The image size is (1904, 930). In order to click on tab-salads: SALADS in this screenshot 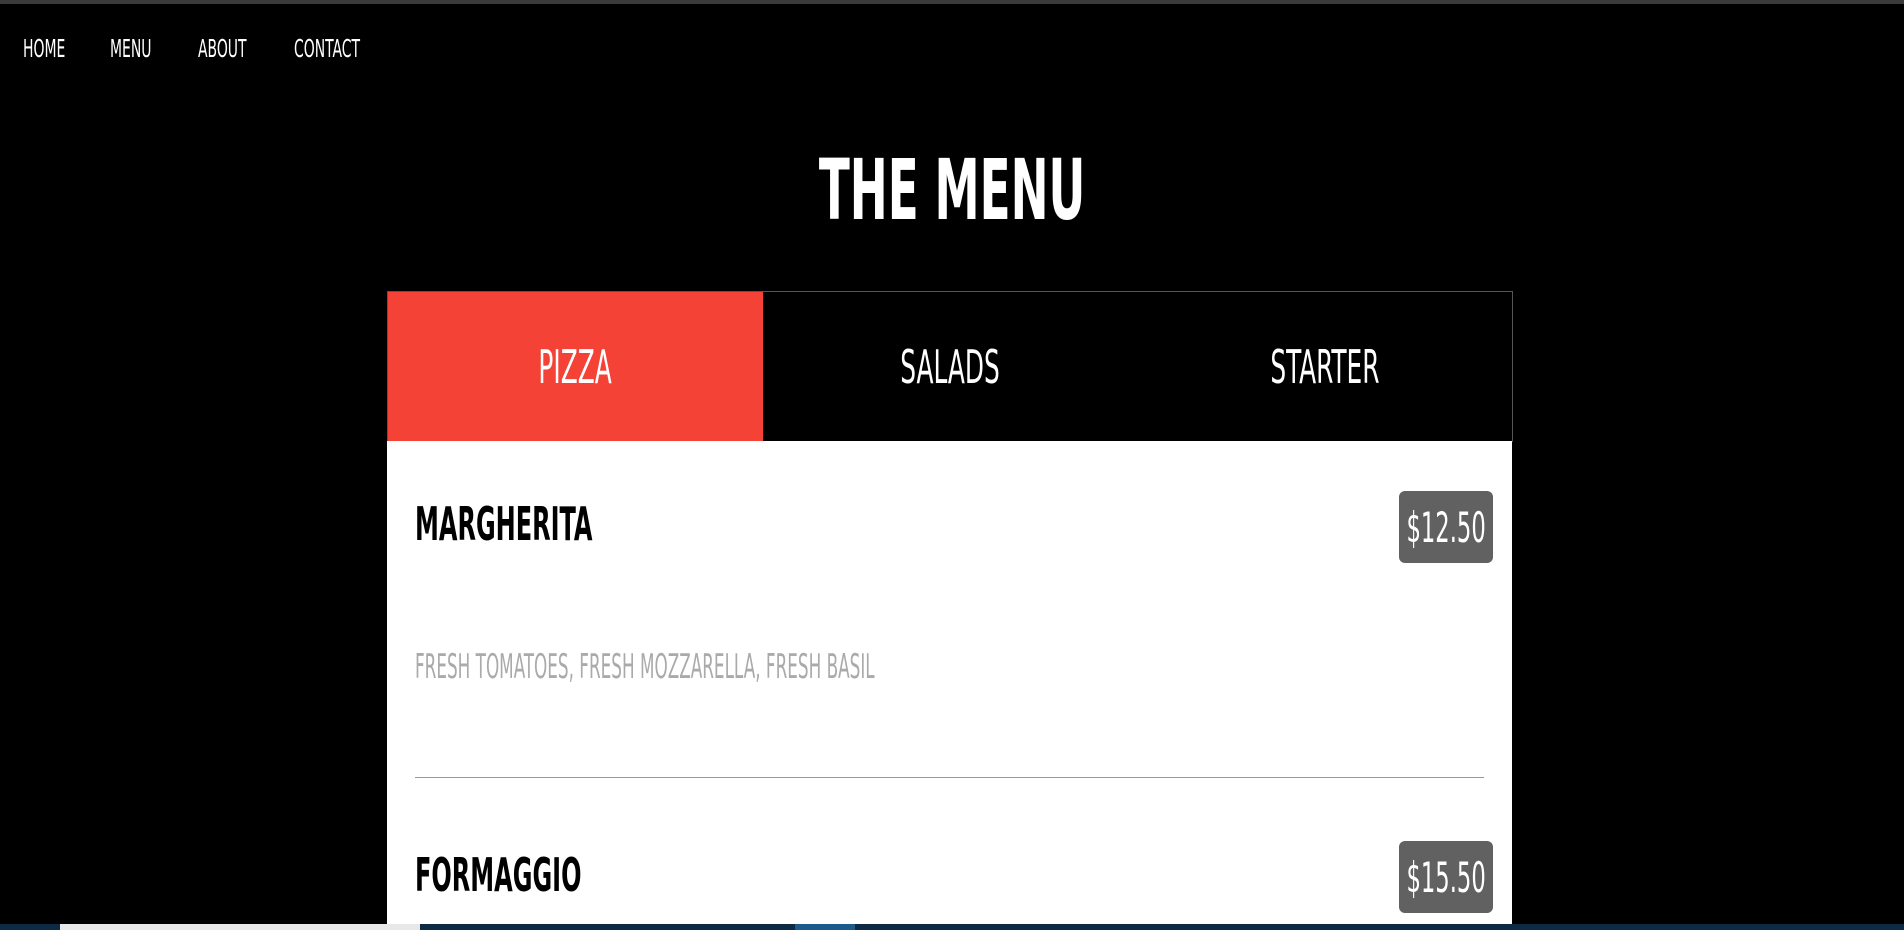, I will do `click(950, 366)`.